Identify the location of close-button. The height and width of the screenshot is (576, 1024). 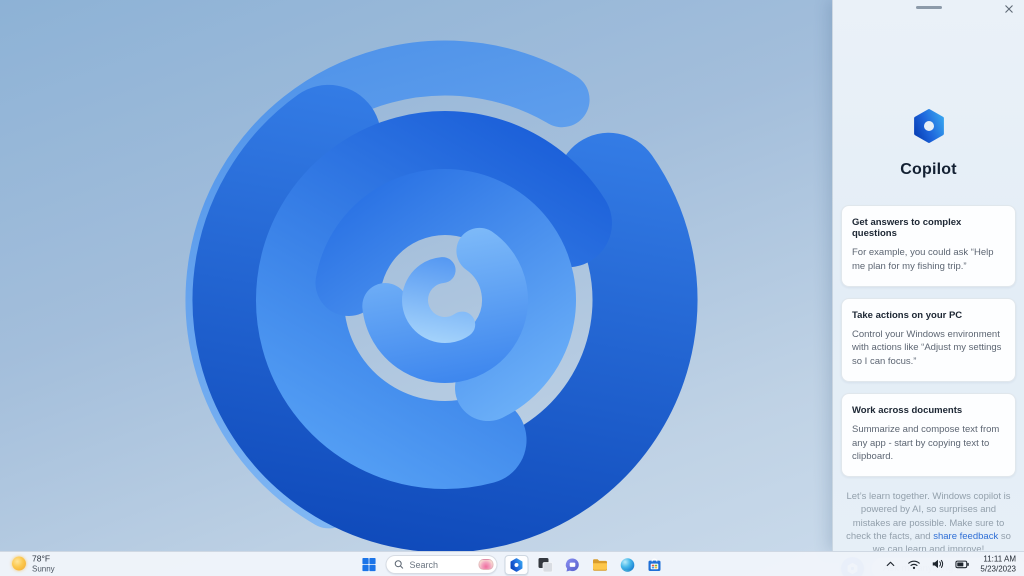
(1009, 9).